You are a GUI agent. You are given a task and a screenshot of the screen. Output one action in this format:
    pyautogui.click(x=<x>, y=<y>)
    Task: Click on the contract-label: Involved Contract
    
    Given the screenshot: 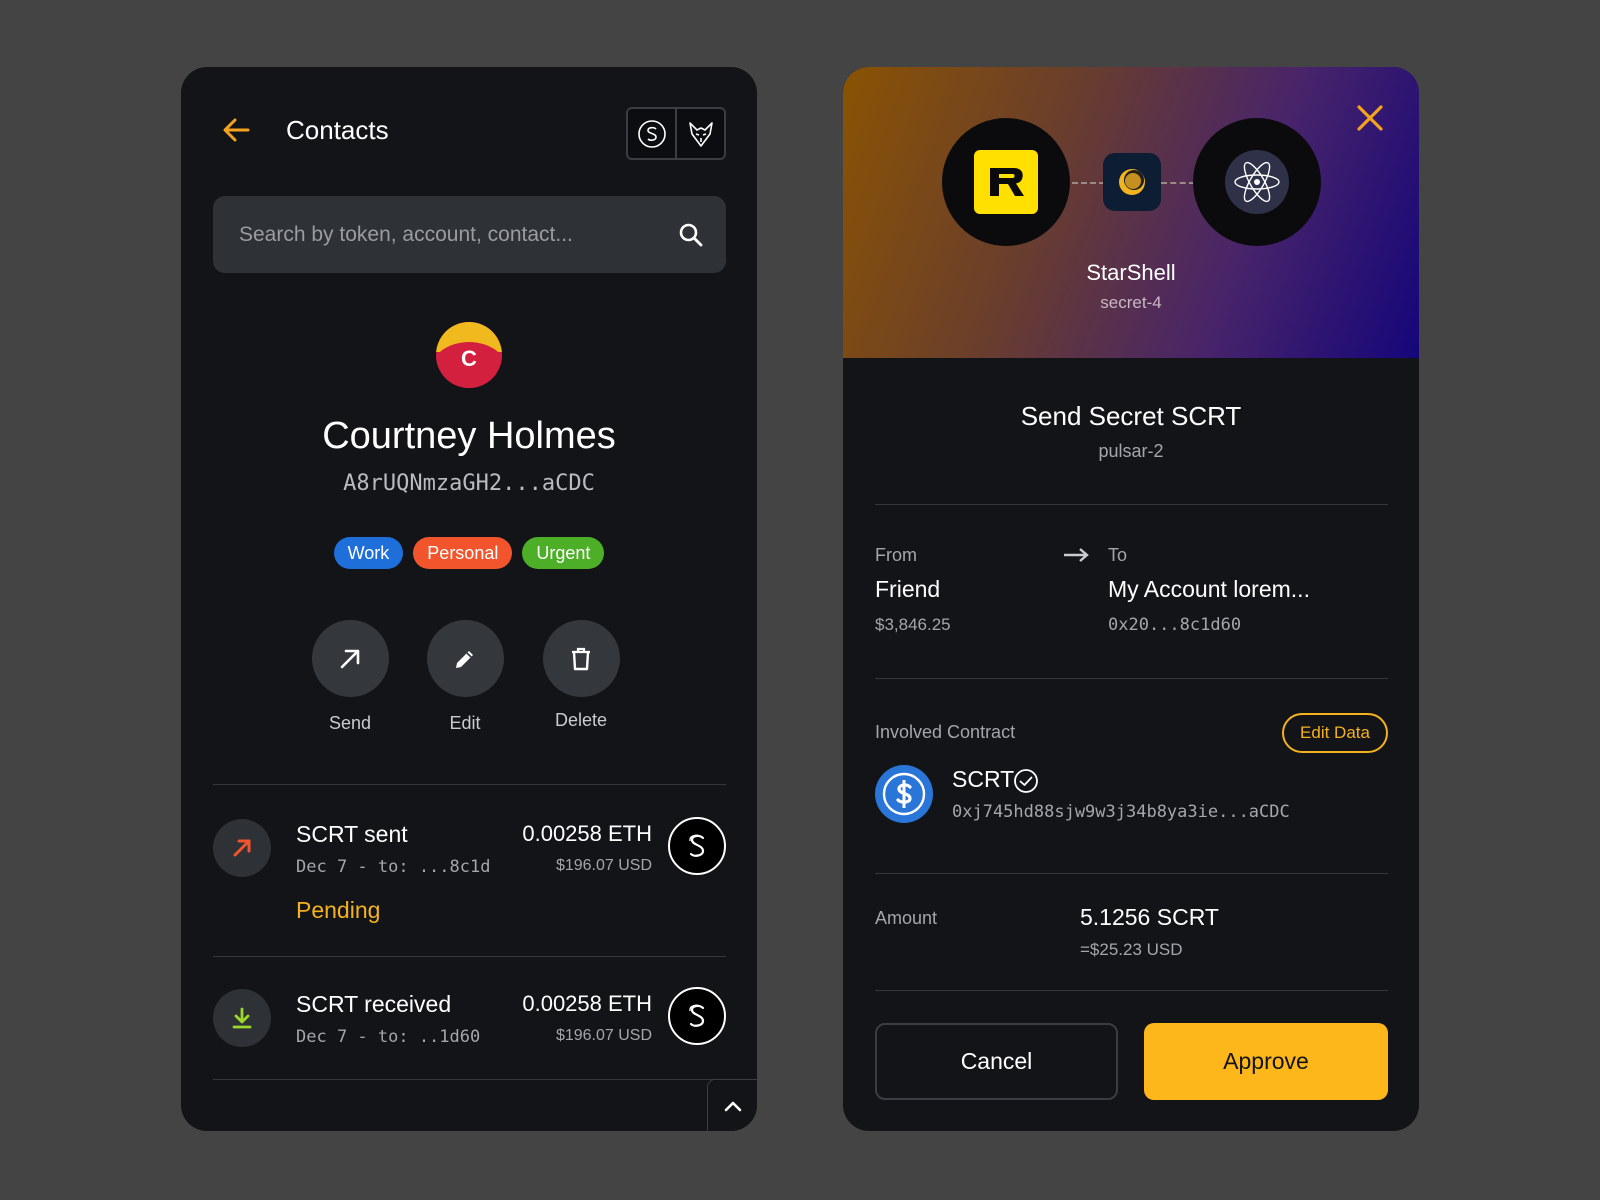 What is the action you would take?
    pyautogui.click(x=945, y=732)
    